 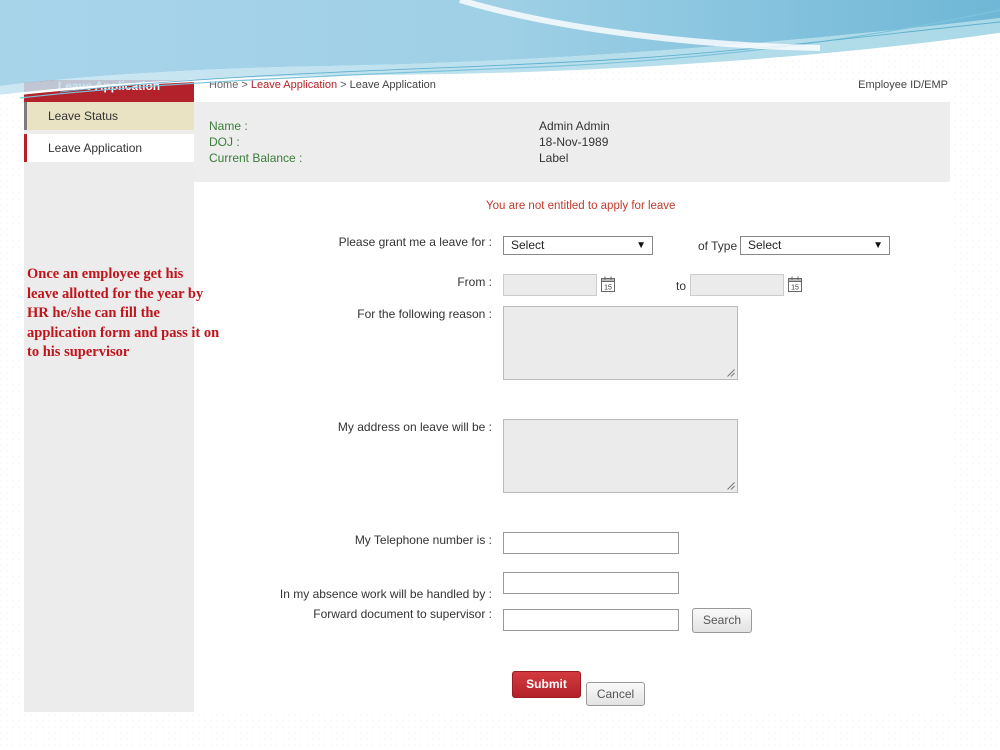 What do you see at coordinates (591, 583) in the screenshot?
I see `absence-handler-input` at bounding box center [591, 583].